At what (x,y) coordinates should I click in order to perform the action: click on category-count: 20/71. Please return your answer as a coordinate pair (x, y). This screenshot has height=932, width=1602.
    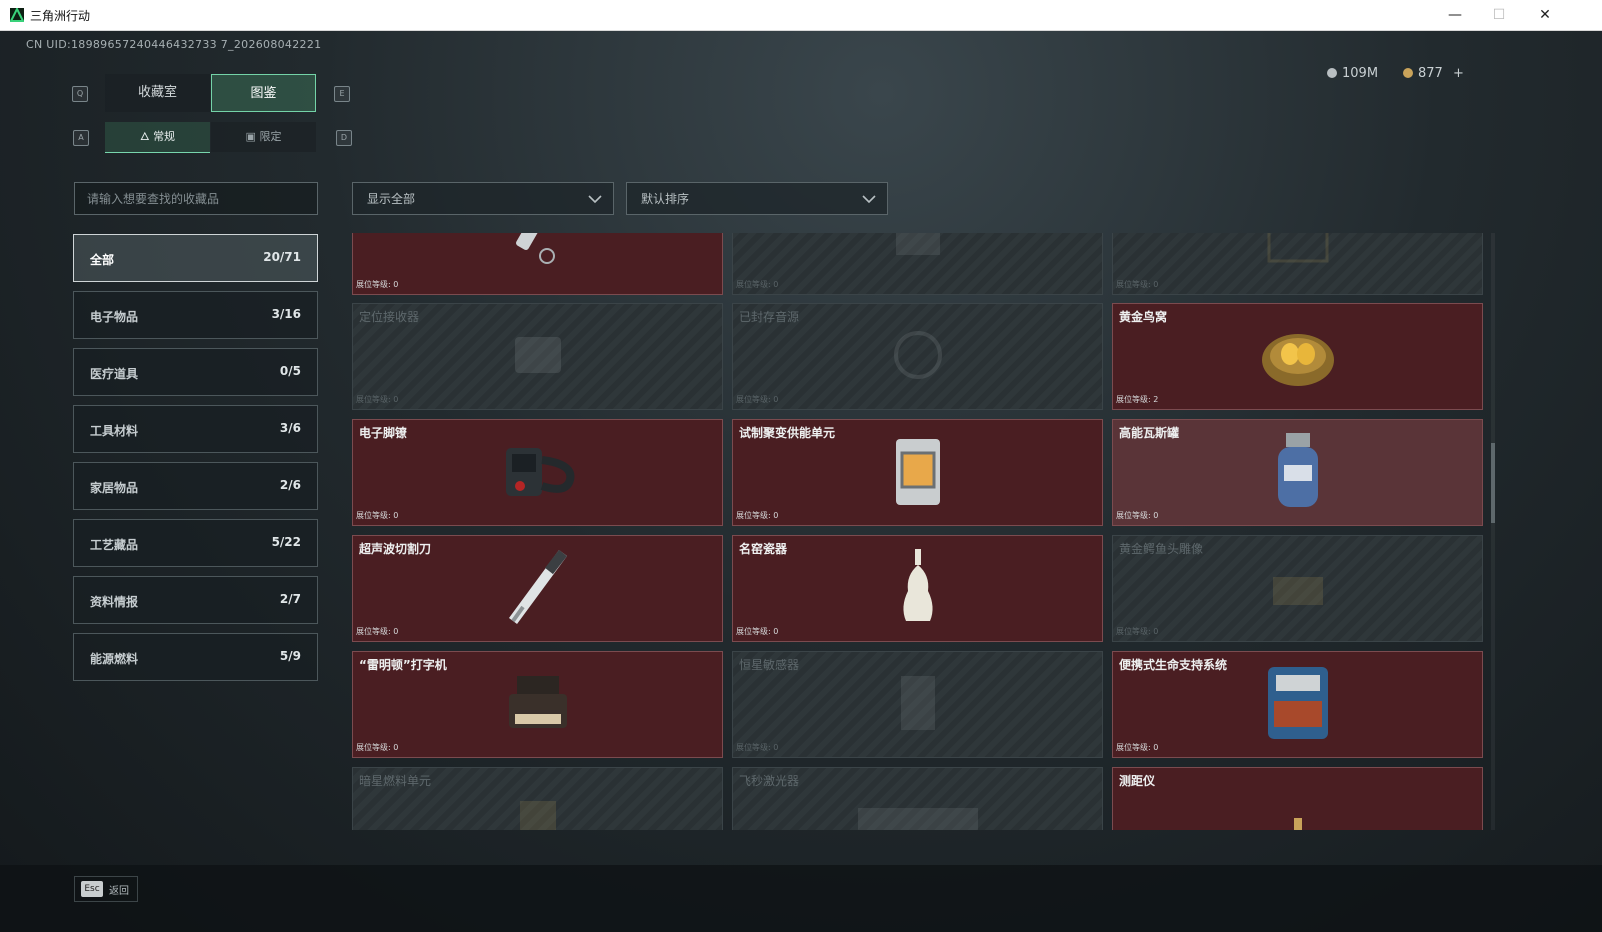
    Looking at the image, I should click on (282, 257).